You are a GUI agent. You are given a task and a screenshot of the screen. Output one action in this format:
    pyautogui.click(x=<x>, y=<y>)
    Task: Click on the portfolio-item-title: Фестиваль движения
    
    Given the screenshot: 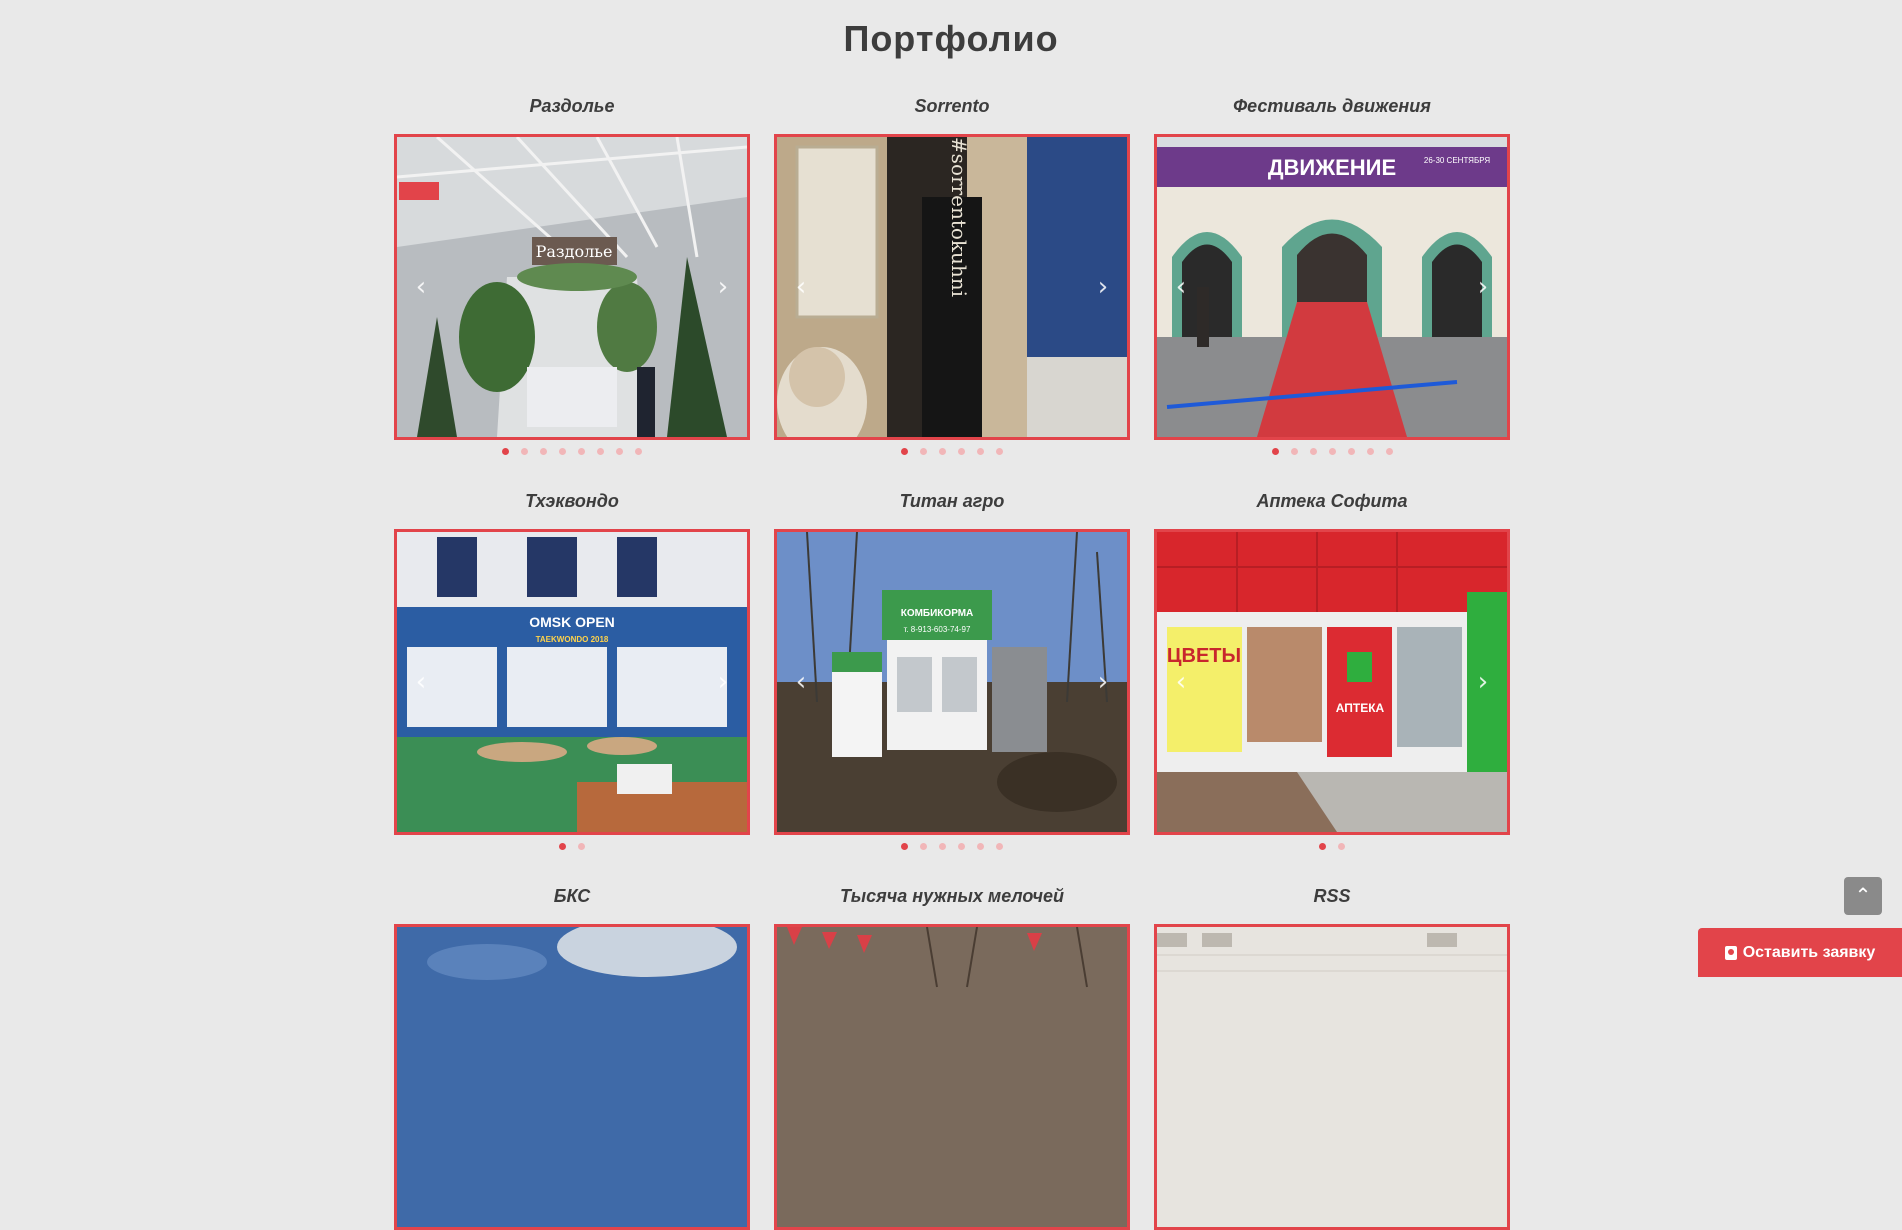 What is the action you would take?
    pyautogui.click(x=1332, y=106)
    